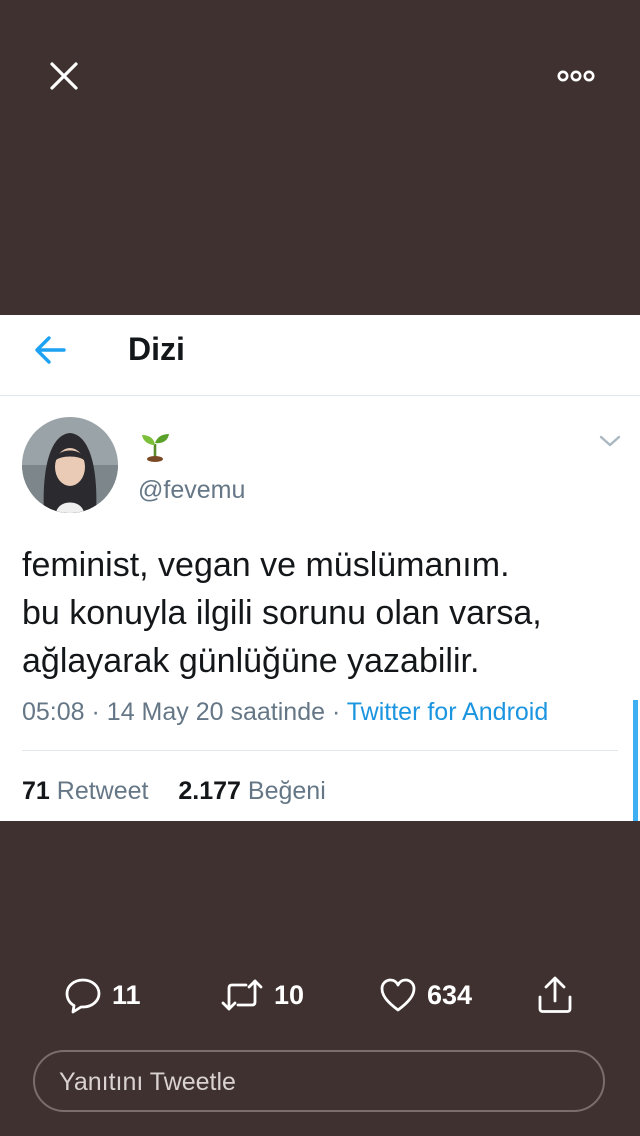 This screenshot has width=640, height=1136. I want to click on retweet-button: 10, so click(262, 995).